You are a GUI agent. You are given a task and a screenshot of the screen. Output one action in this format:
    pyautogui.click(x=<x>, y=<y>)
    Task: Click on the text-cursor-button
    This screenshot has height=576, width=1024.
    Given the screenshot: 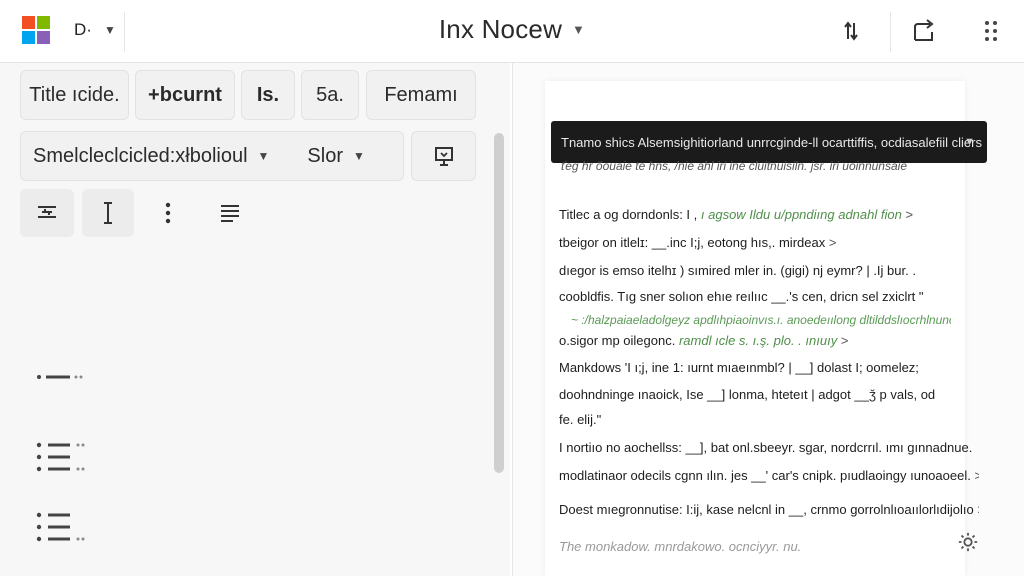 What is the action you would take?
    pyautogui.click(x=108, y=213)
    